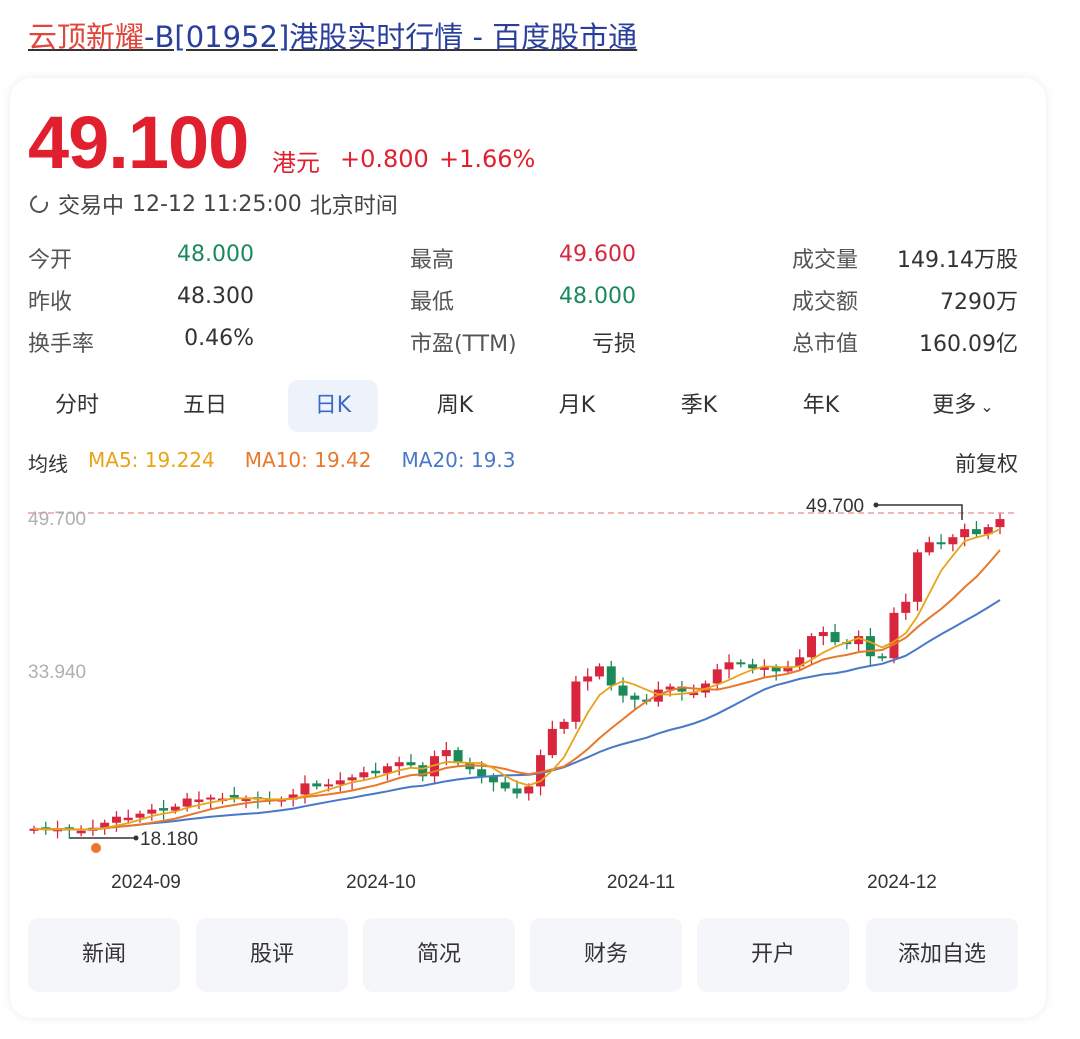  Describe the element at coordinates (577, 406) in the screenshot. I see `tab-monthly-k: 月K` at that location.